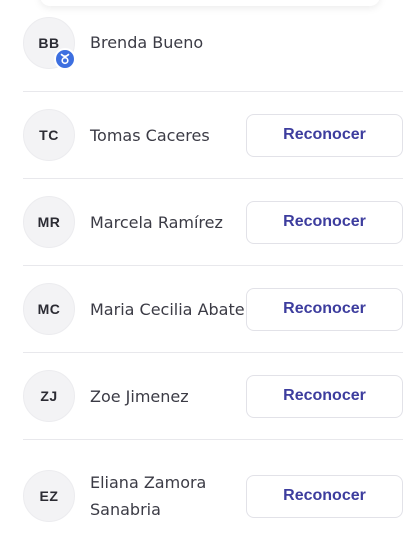 The image size is (415, 552). What do you see at coordinates (213, 135) in the screenshot?
I see `list-item: TC Tomas Caceres Reconocer` at bounding box center [213, 135].